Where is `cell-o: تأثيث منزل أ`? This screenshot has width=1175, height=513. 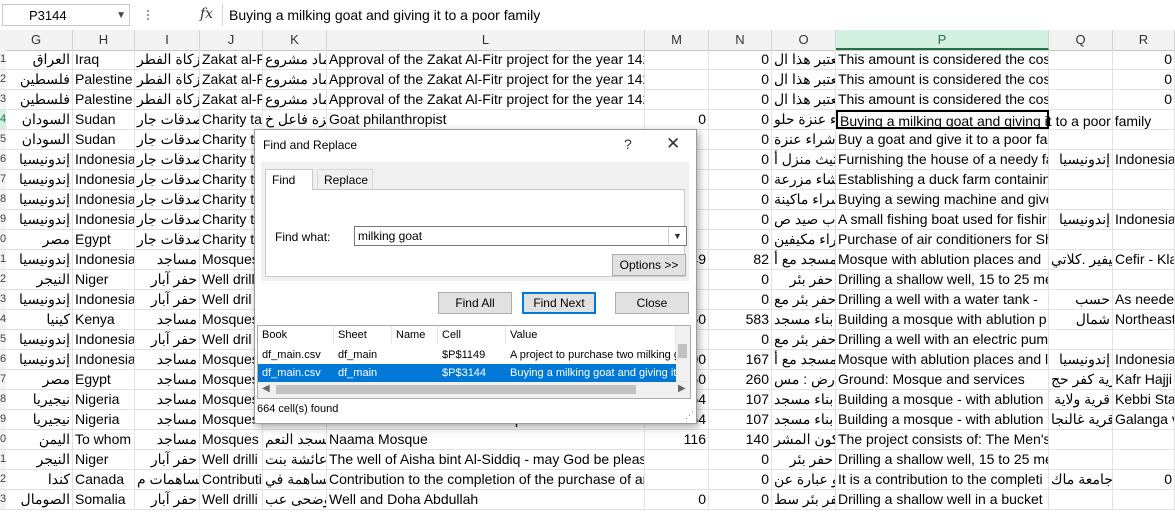
cell-o: تأثيث منزل أ is located at coordinates (804, 159).